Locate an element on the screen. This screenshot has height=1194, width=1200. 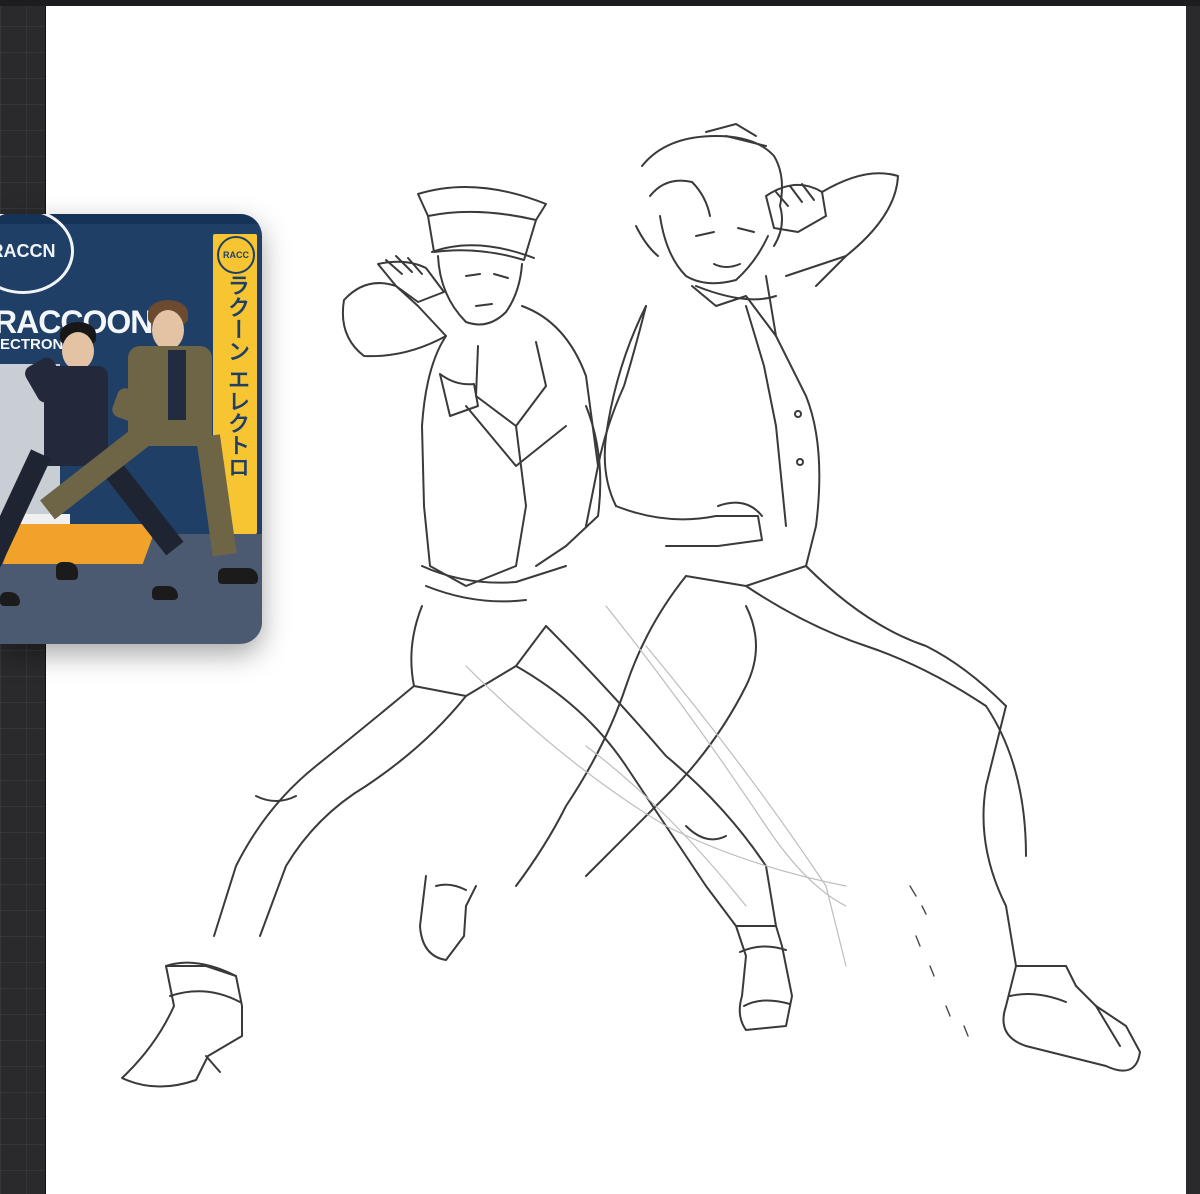
right-edge-strip is located at coordinates (1193, 600).